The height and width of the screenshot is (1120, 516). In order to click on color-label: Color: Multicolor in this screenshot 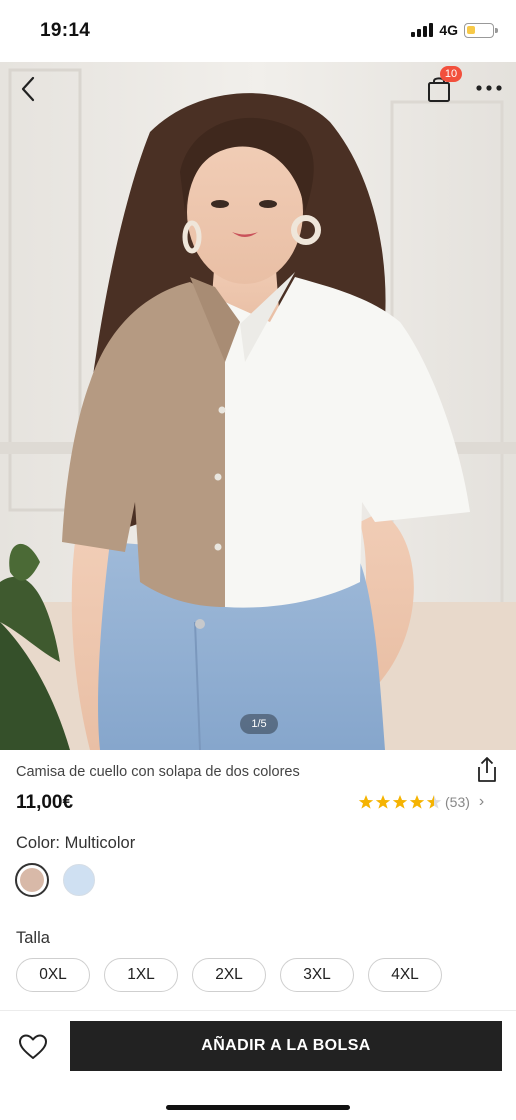, I will do `click(76, 843)`.